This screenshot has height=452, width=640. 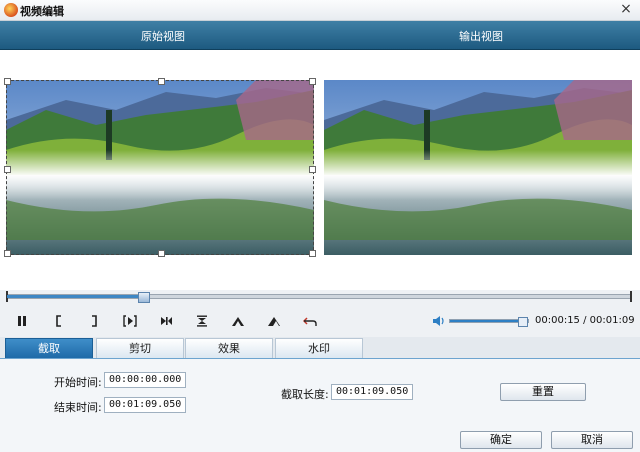 I want to click on current-time: 00:00:15, so click(x=557, y=320).